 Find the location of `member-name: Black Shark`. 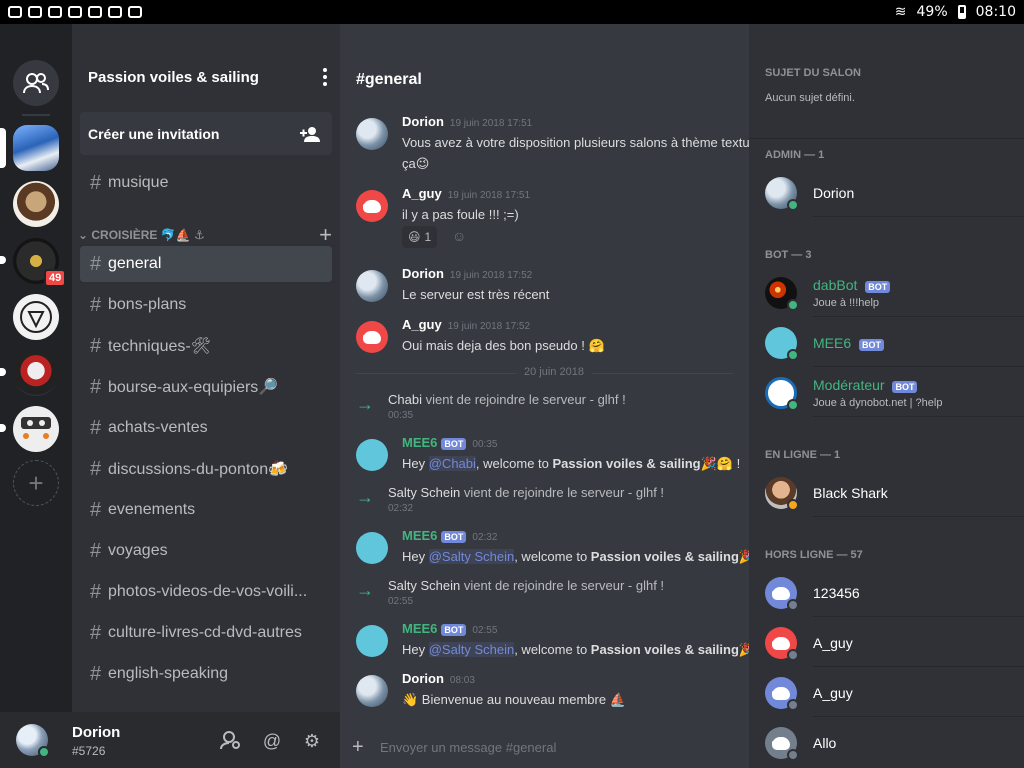

member-name: Black Shark is located at coordinates (850, 493).